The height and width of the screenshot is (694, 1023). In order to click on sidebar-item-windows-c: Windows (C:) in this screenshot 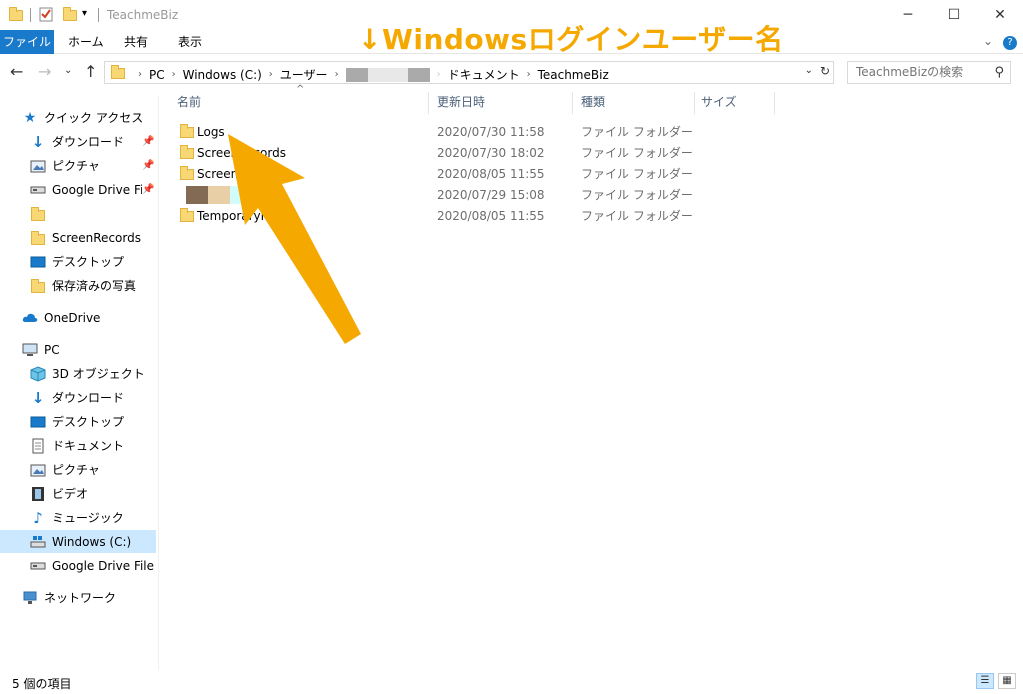, I will do `click(78, 541)`.